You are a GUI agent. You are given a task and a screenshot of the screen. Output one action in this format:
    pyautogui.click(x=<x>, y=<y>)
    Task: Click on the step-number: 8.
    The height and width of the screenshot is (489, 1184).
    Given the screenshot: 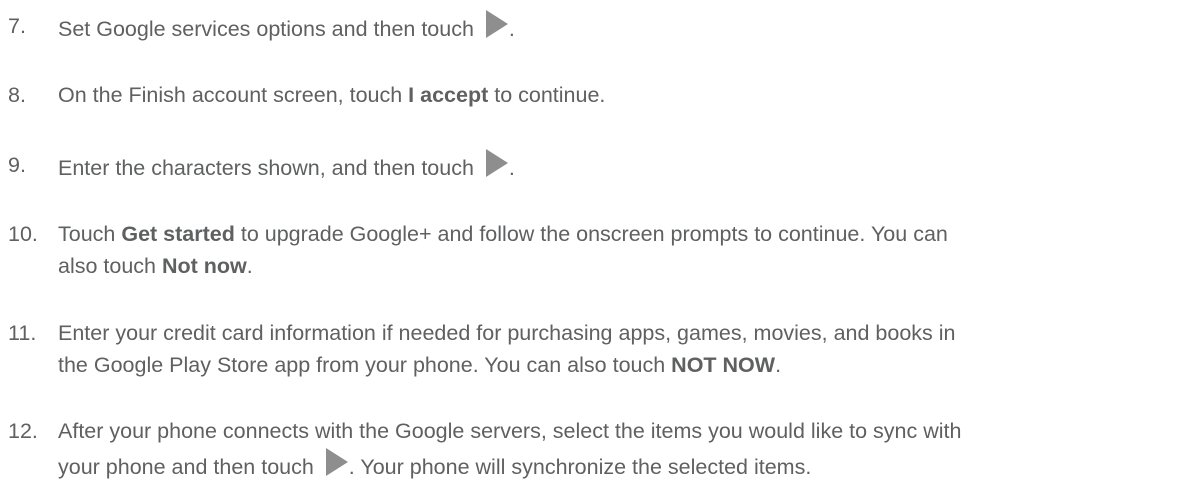 What is the action you would take?
    pyautogui.click(x=17, y=95)
    